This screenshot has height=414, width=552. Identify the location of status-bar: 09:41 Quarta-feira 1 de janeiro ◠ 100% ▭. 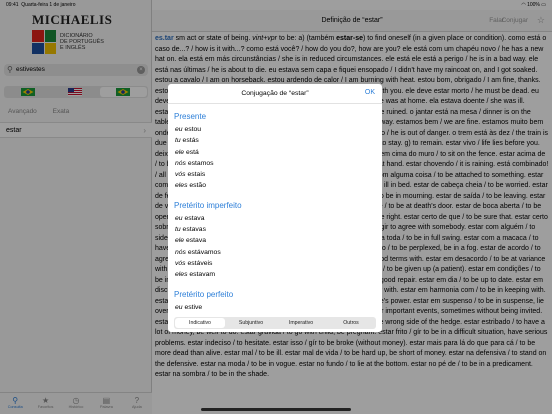
(276, 5).